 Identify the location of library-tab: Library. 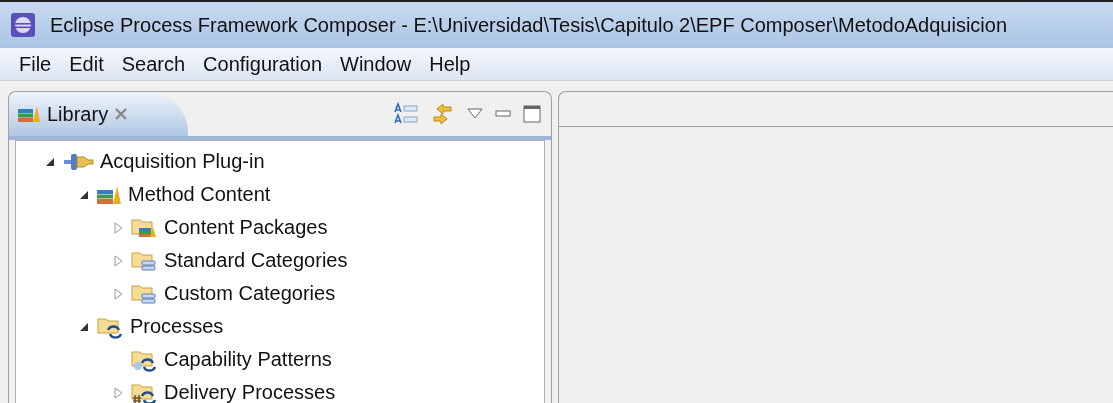
(99, 114).